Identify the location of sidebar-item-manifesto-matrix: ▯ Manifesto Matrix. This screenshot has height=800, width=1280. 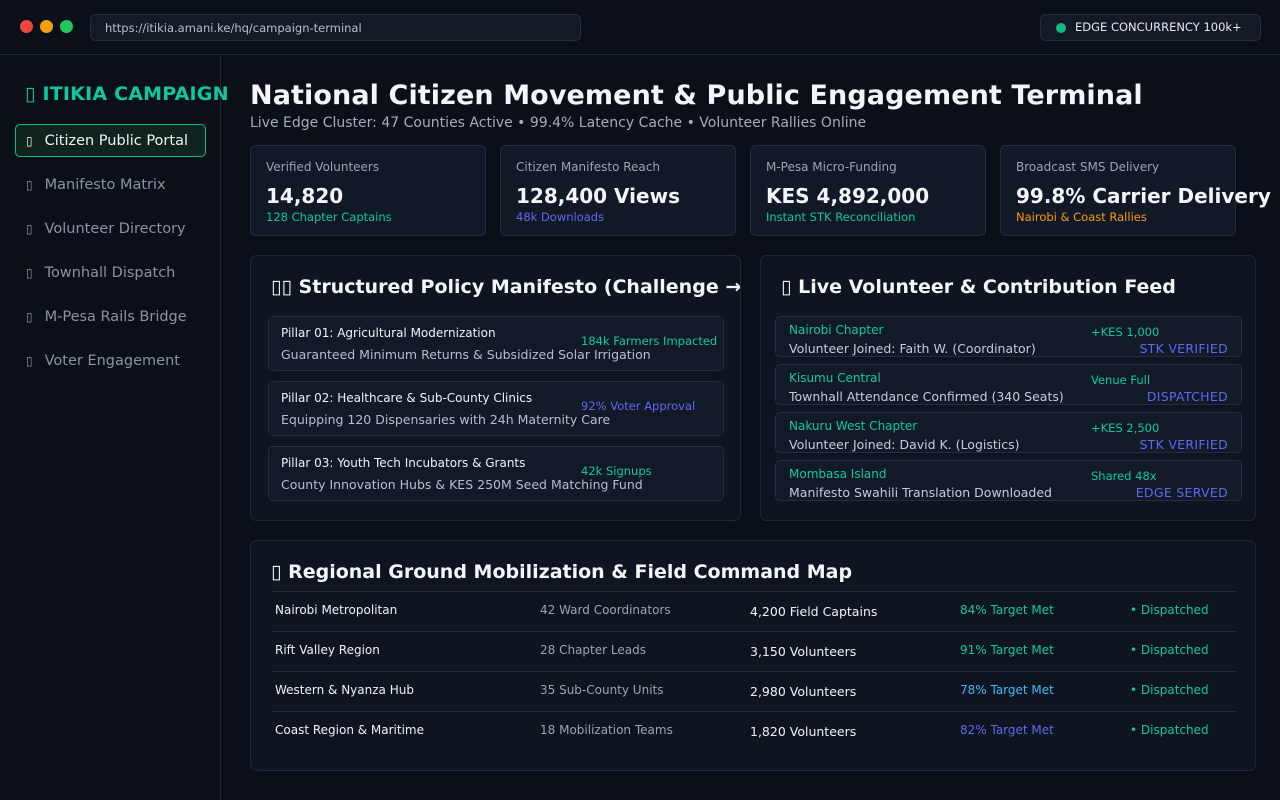
(110, 184).